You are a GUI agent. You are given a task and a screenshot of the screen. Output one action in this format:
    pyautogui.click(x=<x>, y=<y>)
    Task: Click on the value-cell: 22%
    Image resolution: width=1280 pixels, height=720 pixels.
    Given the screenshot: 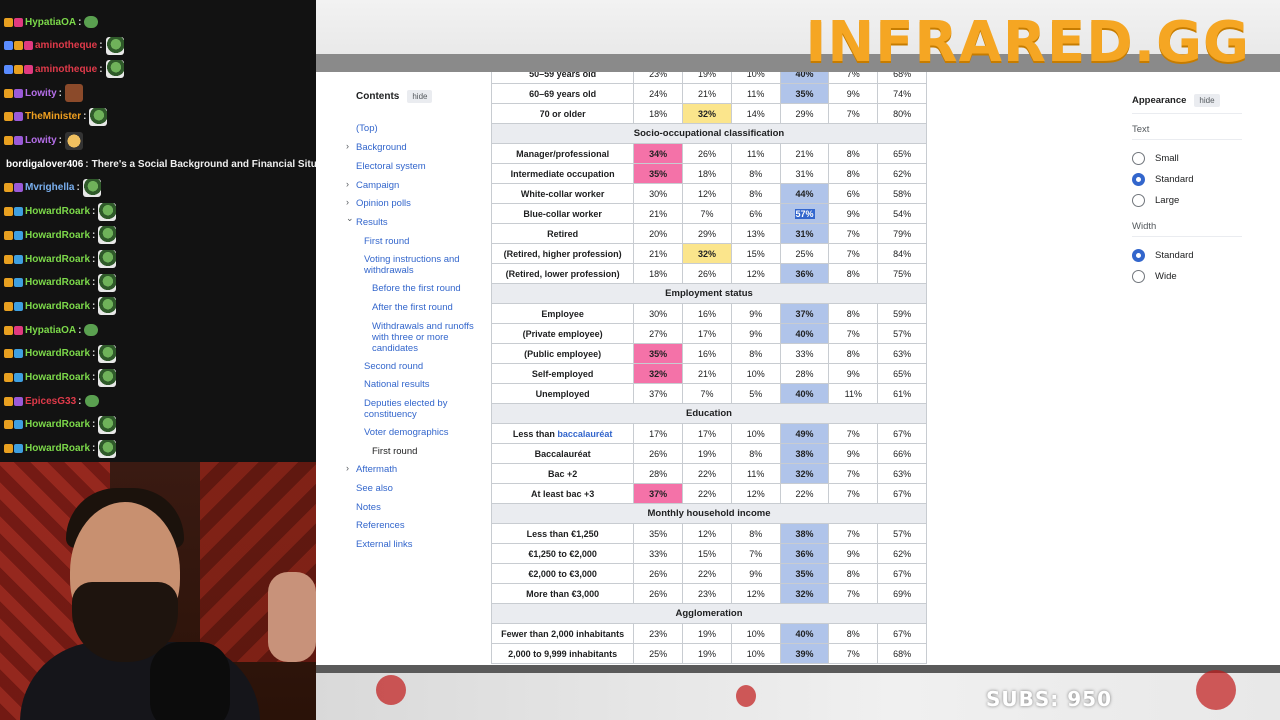 What is the action you would take?
    pyautogui.click(x=707, y=493)
    